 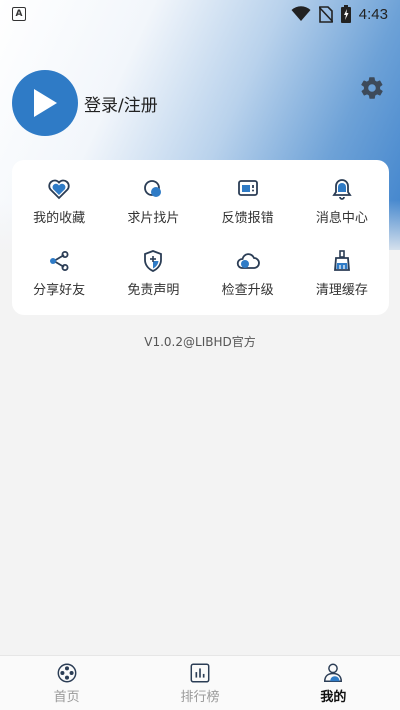 What do you see at coordinates (200, 342) in the screenshot?
I see `version-label: V1.0.2@LIBHD官方` at bounding box center [200, 342].